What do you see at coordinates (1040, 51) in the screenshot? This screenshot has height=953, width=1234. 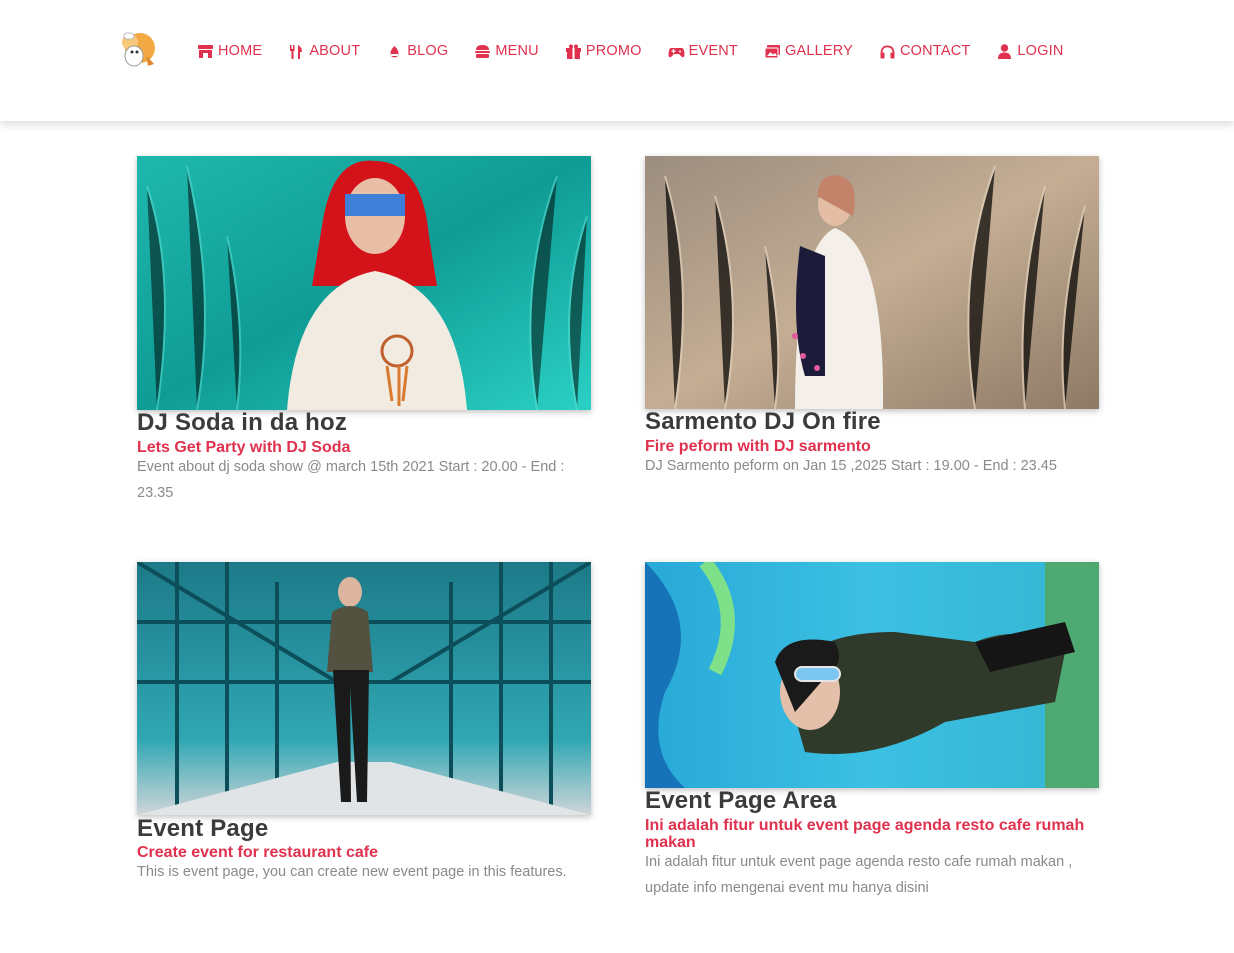 I see `nav-login-label: LOGIN` at bounding box center [1040, 51].